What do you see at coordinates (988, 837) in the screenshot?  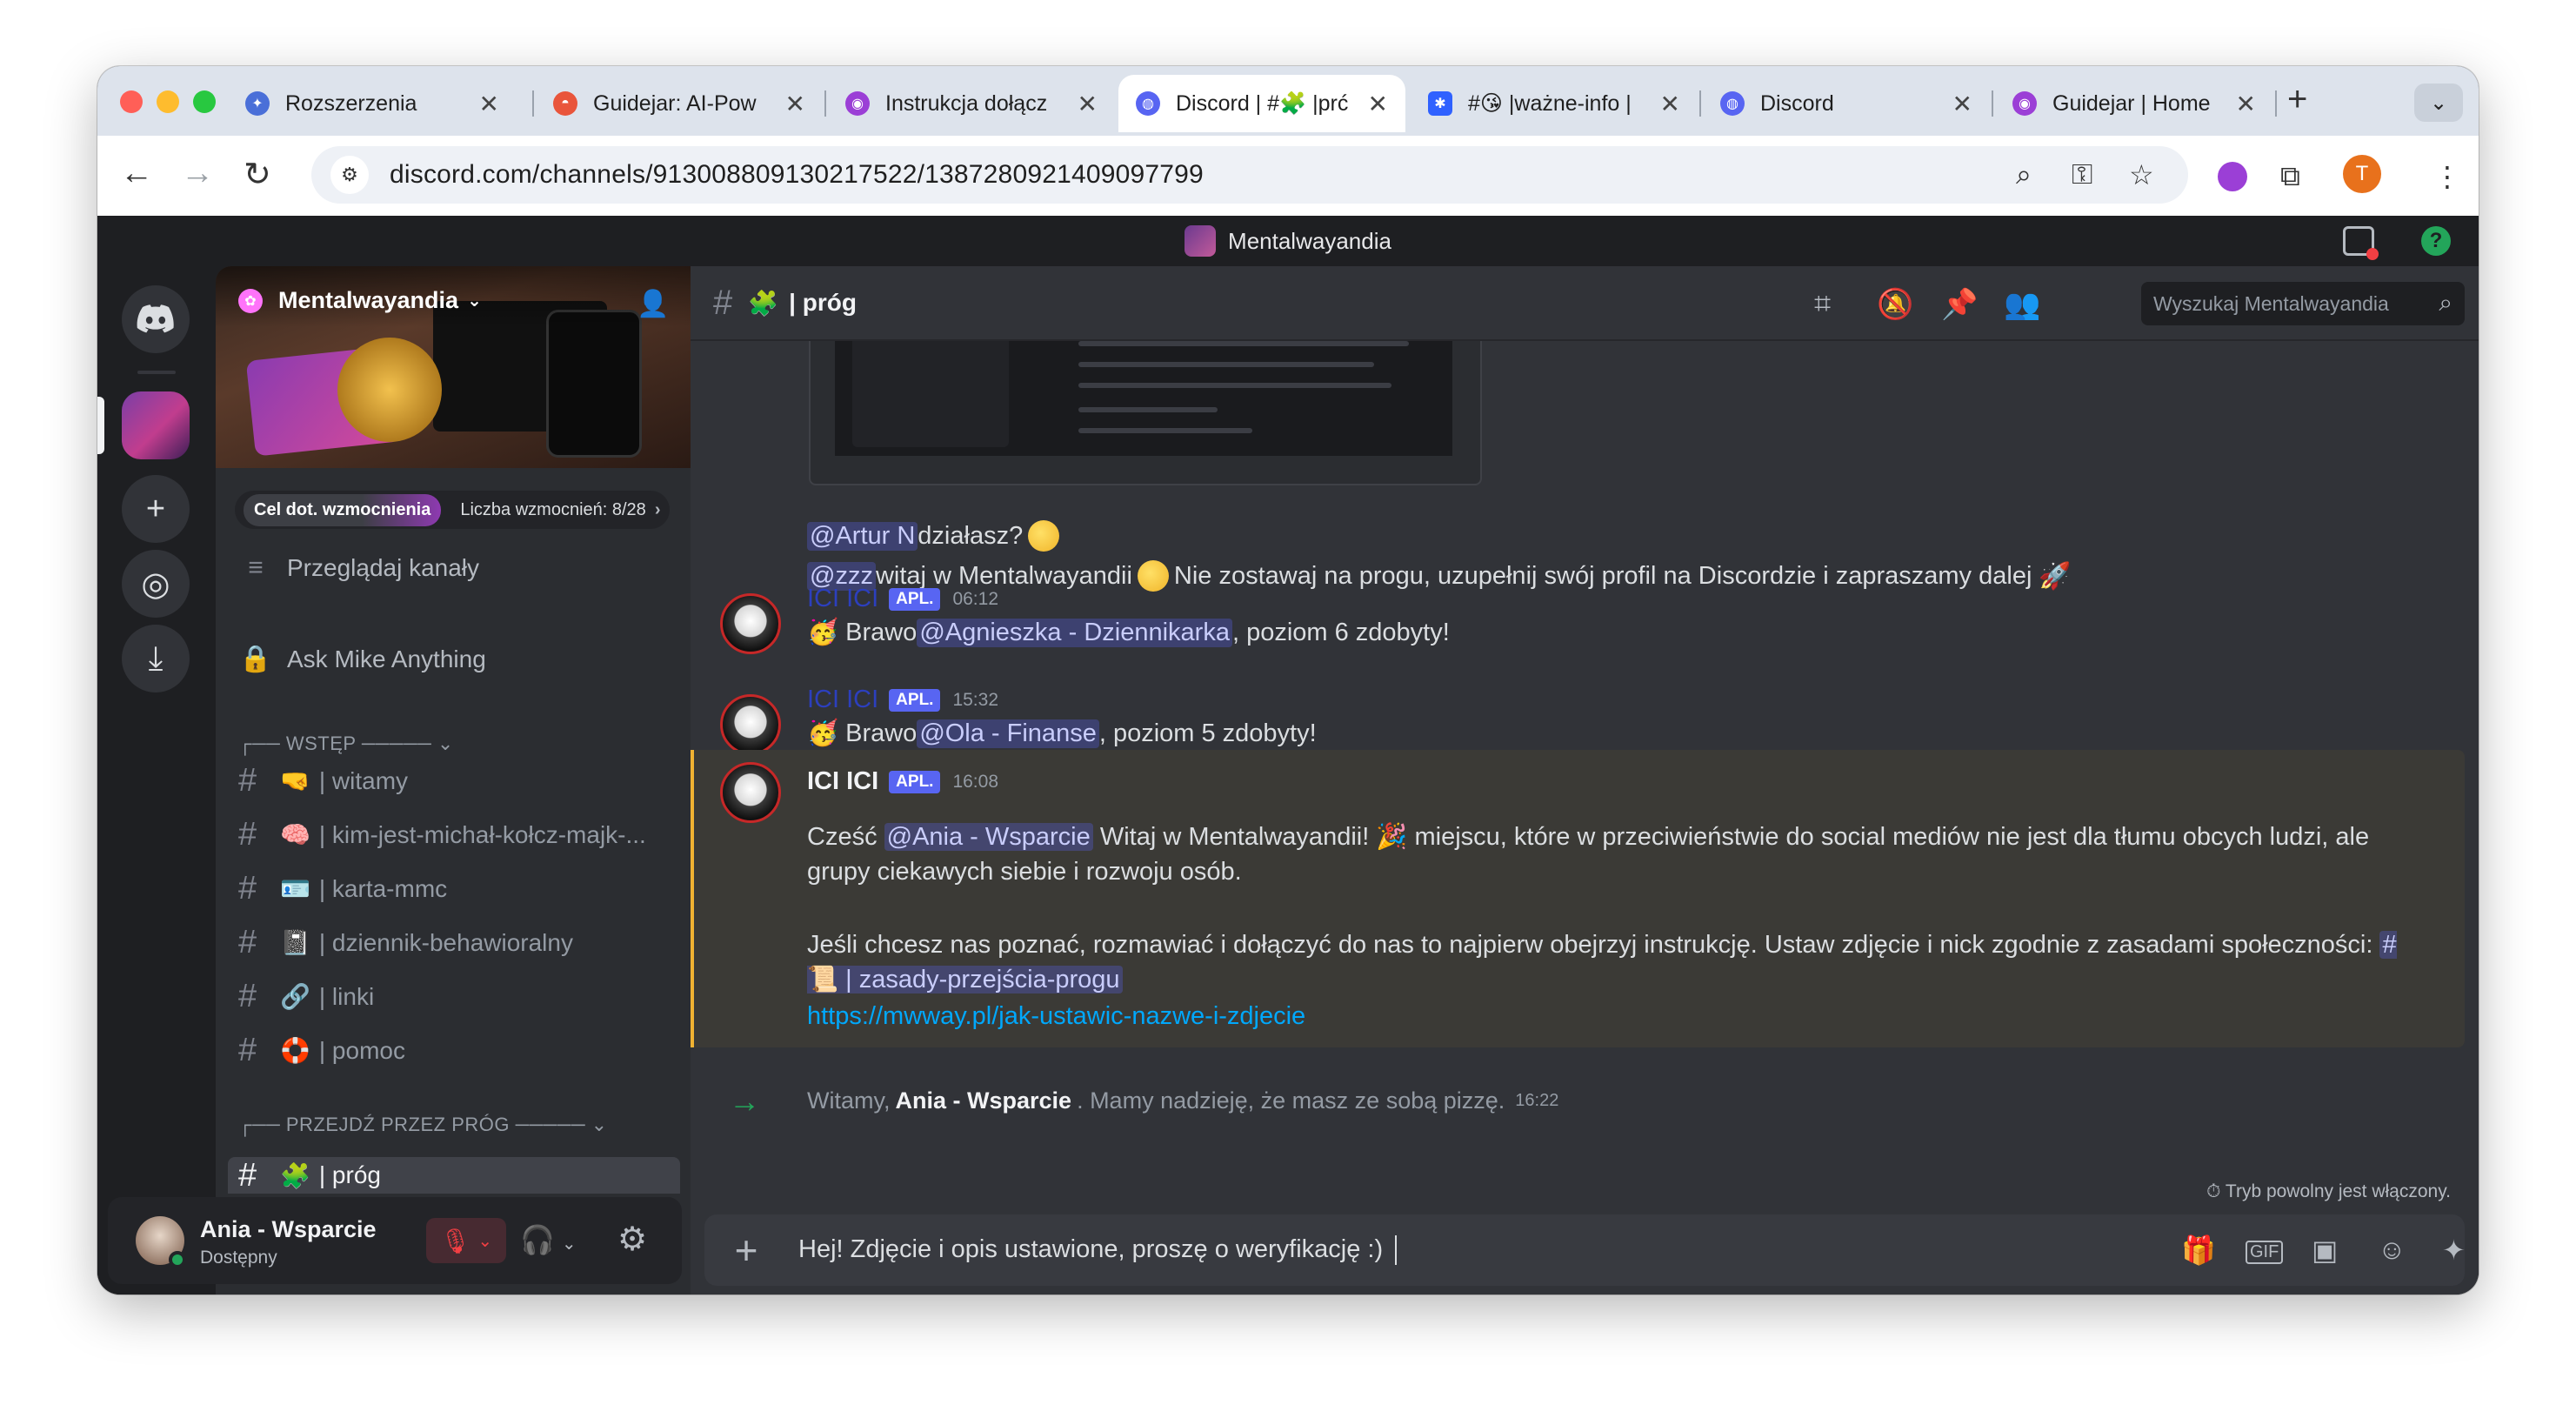 I see `user-mention: @Ania - Wsparcie` at bounding box center [988, 837].